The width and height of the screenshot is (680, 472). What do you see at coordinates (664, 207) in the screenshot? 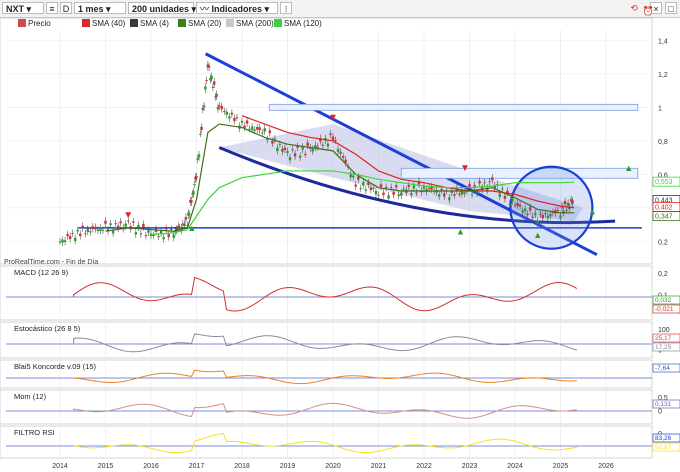
I see `price-label: 0,402` at bounding box center [664, 207].